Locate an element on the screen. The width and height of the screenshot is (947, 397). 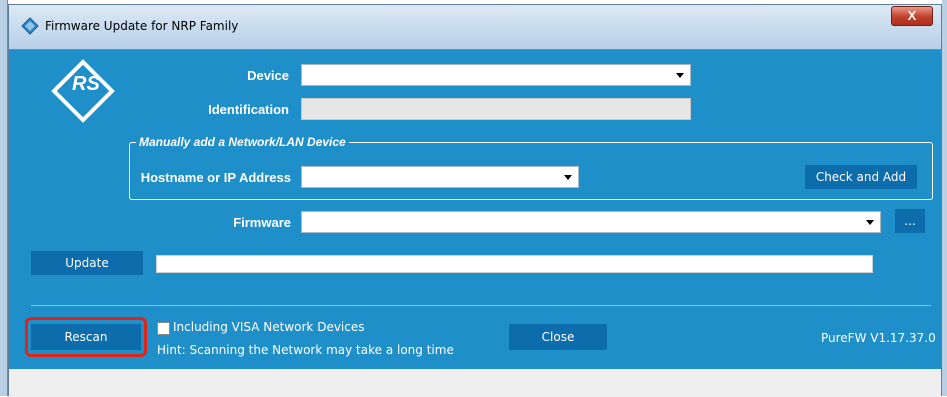
visa-devices-label: Including VISA Network Devices is located at coordinates (269, 327).